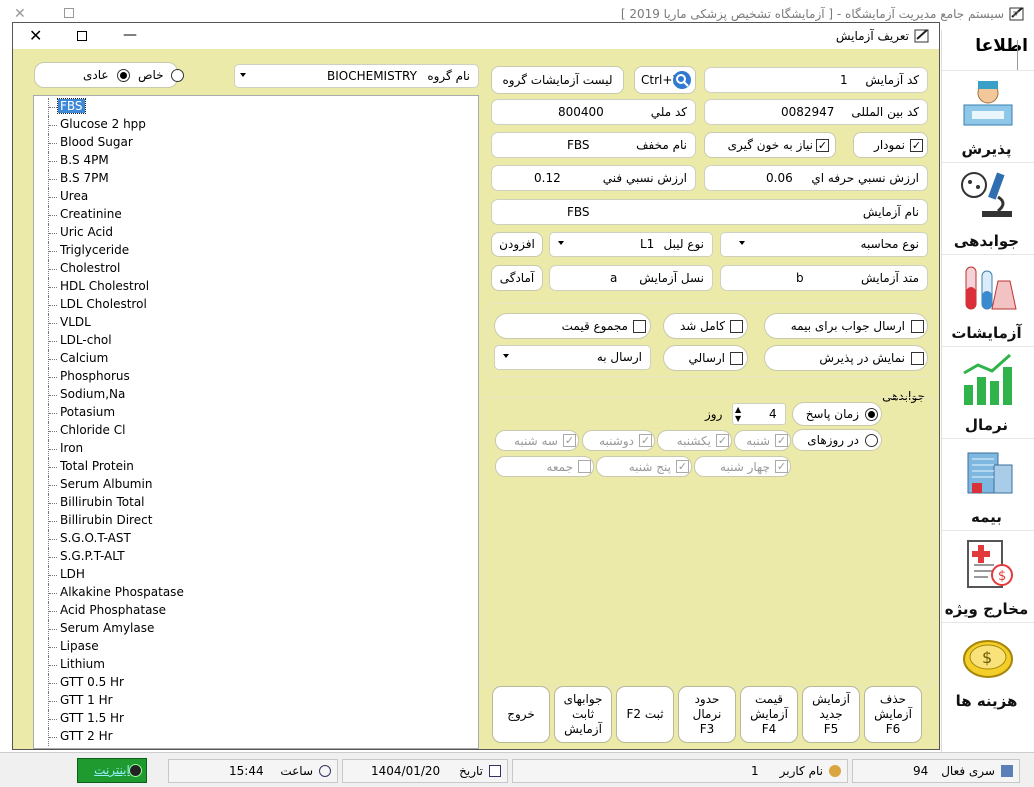 Image resolution: width=1034 pixels, height=787 pixels. Describe the element at coordinates (781, 440) in the screenshot. I see `saturday-check-icon: ✓` at that location.